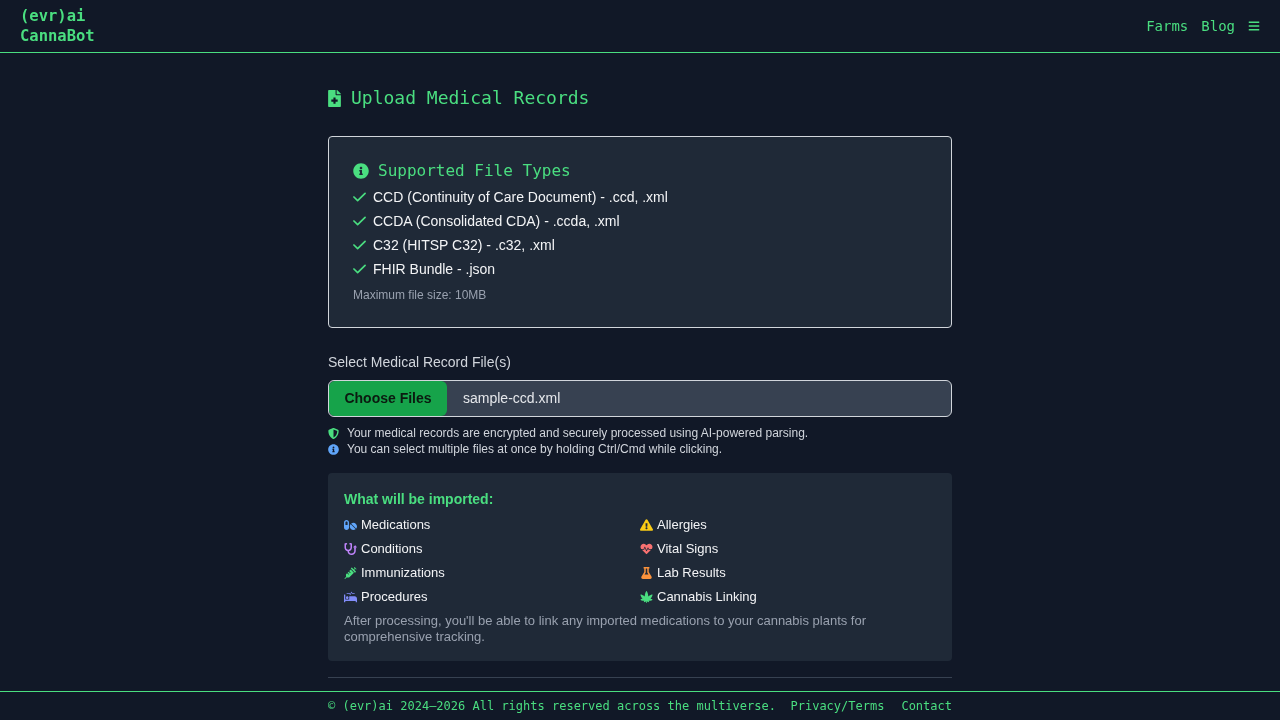 This screenshot has height=720, width=1280. What do you see at coordinates (606, 629) in the screenshot?
I see `import-note: After processing, you'll be able to link any imported medications to your cannabis plants for comprehensive tracking.` at bounding box center [606, 629].